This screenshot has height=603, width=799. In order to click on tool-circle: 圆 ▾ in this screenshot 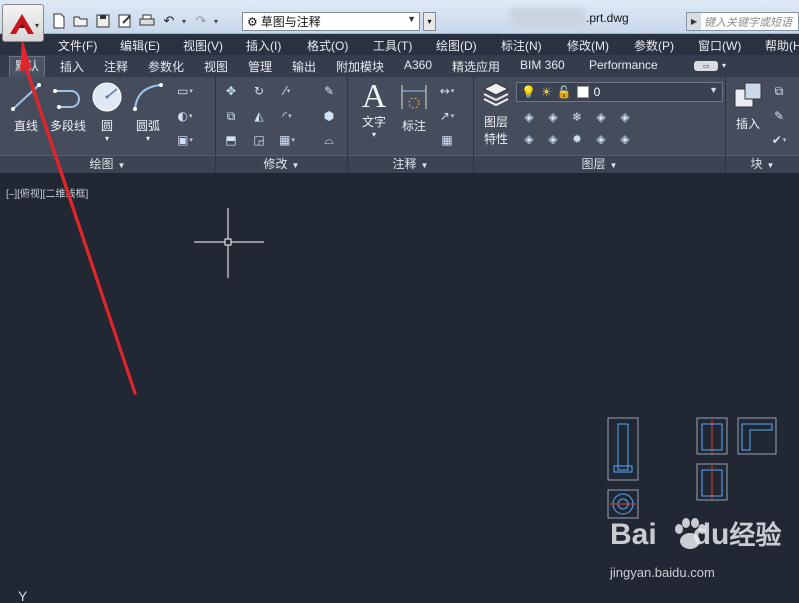, I will do `click(107, 112)`.